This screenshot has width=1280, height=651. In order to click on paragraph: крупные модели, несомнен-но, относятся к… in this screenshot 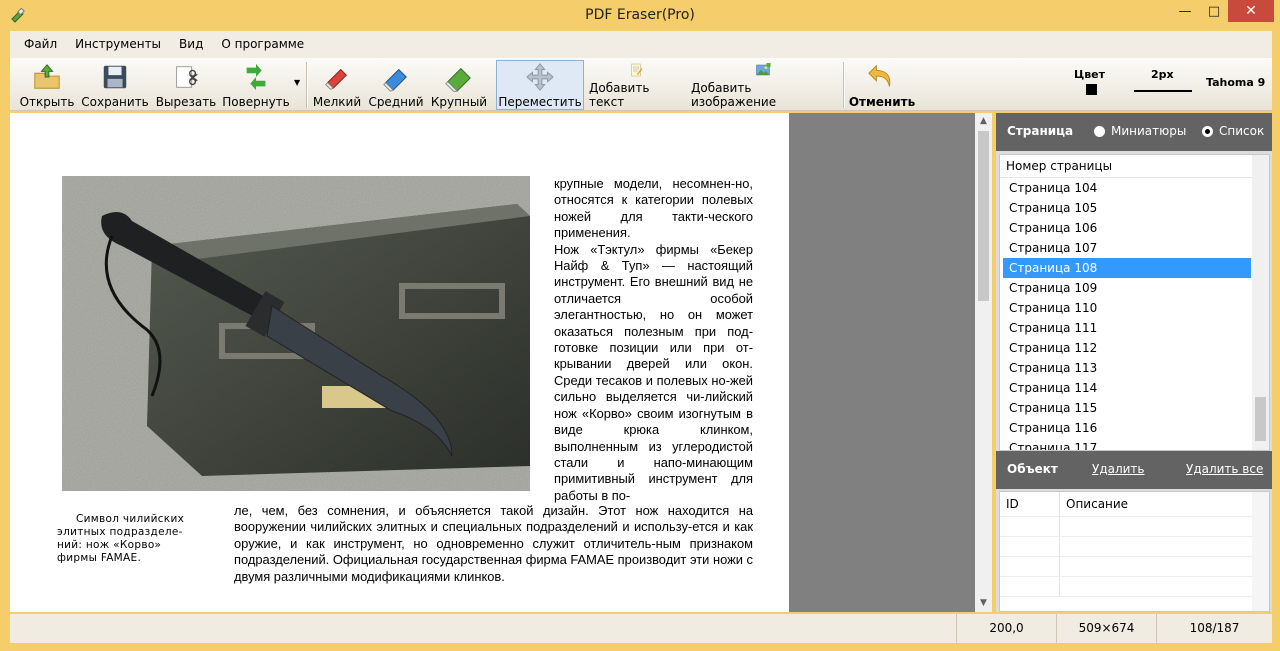, I will do `click(653, 208)`.